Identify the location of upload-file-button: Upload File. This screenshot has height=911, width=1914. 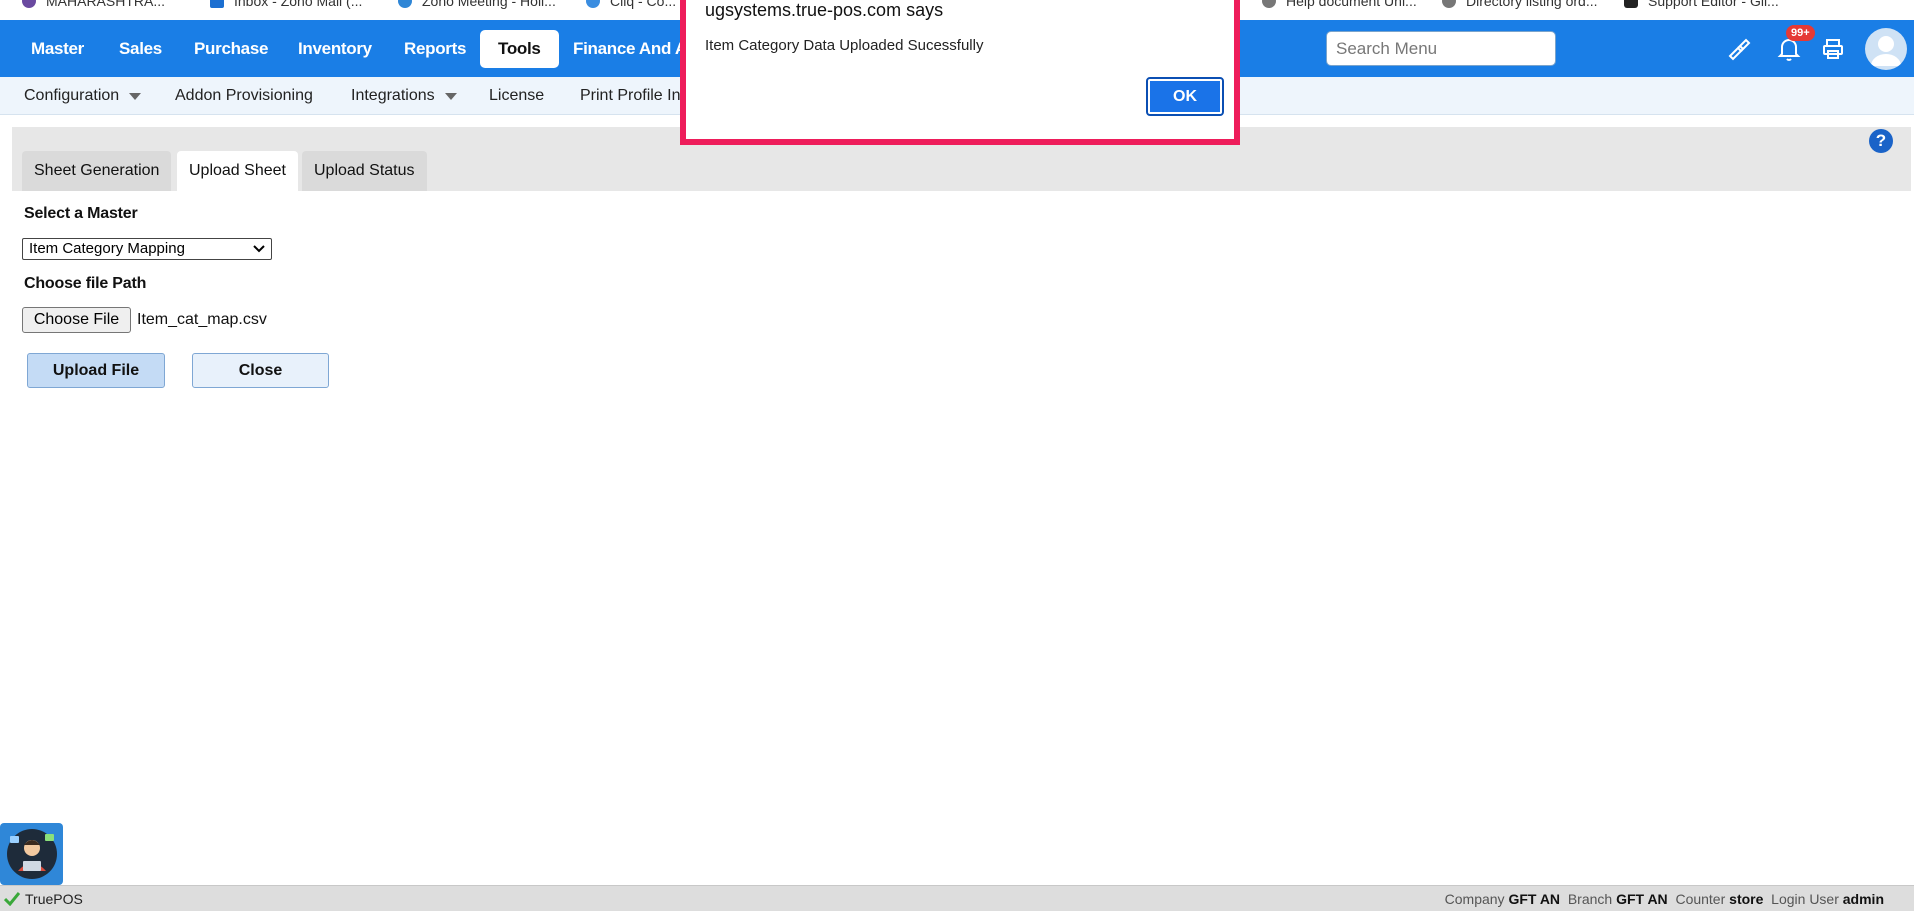
(96, 370).